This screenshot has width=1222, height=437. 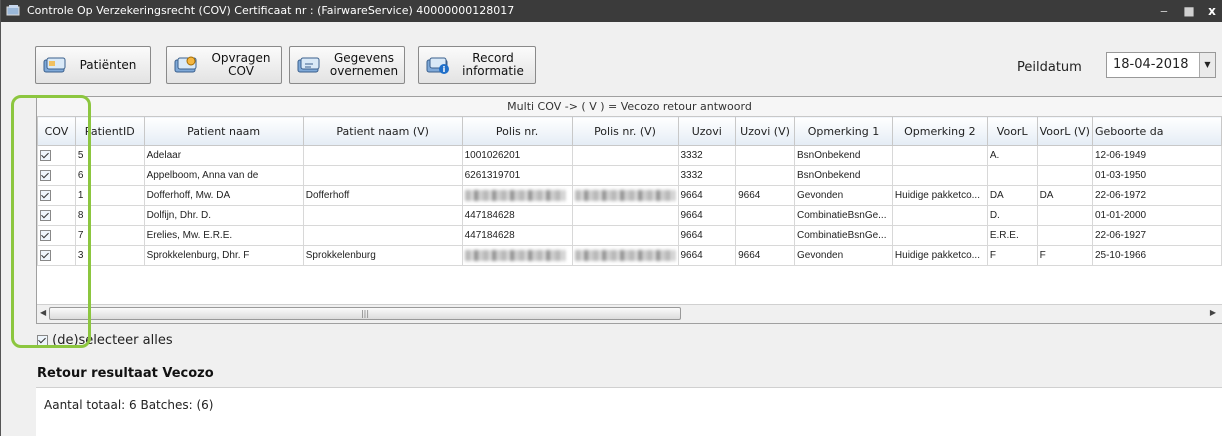 I want to click on peildatum-date-picker: 18-04-2018 ▼, so click(x=1161, y=65).